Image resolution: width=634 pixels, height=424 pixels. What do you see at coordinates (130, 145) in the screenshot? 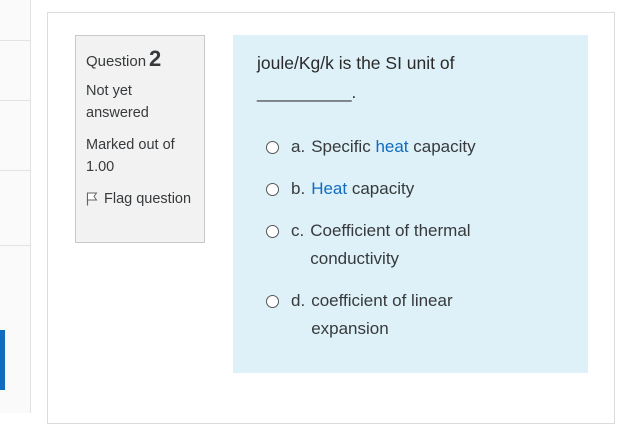
I see `marks-label: Marked out of` at bounding box center [130, 145].